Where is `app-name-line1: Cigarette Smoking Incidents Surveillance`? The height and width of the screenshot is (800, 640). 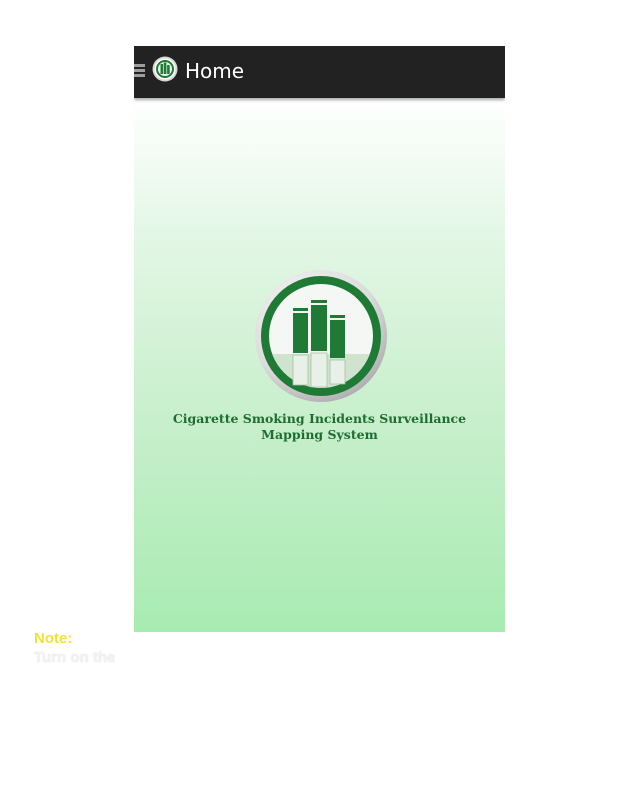
app-name-line1: Cigarette Smoking Incidents Surveillance is located at coordinates (319, 418).